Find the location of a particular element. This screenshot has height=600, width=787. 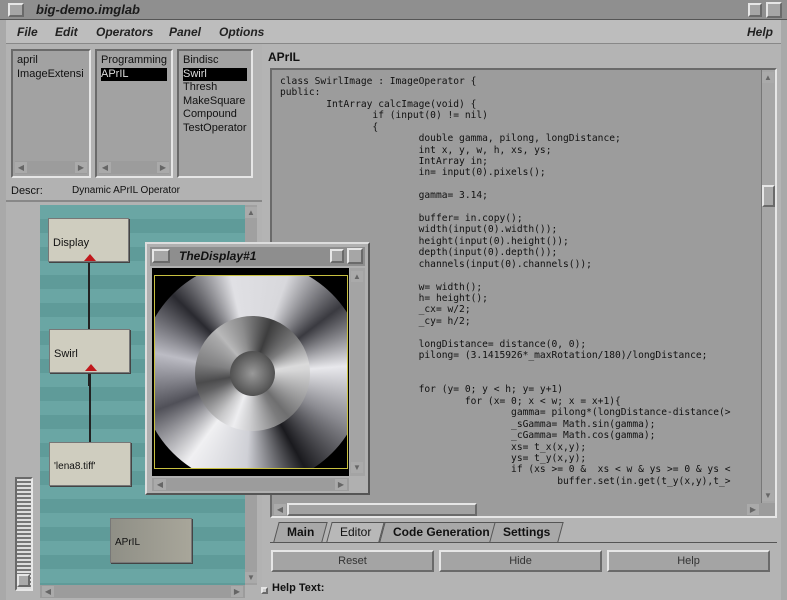

display-window: TheDisplay#1 ▲ ▼ ◀ ▶ is located at coordinates (257, 368).